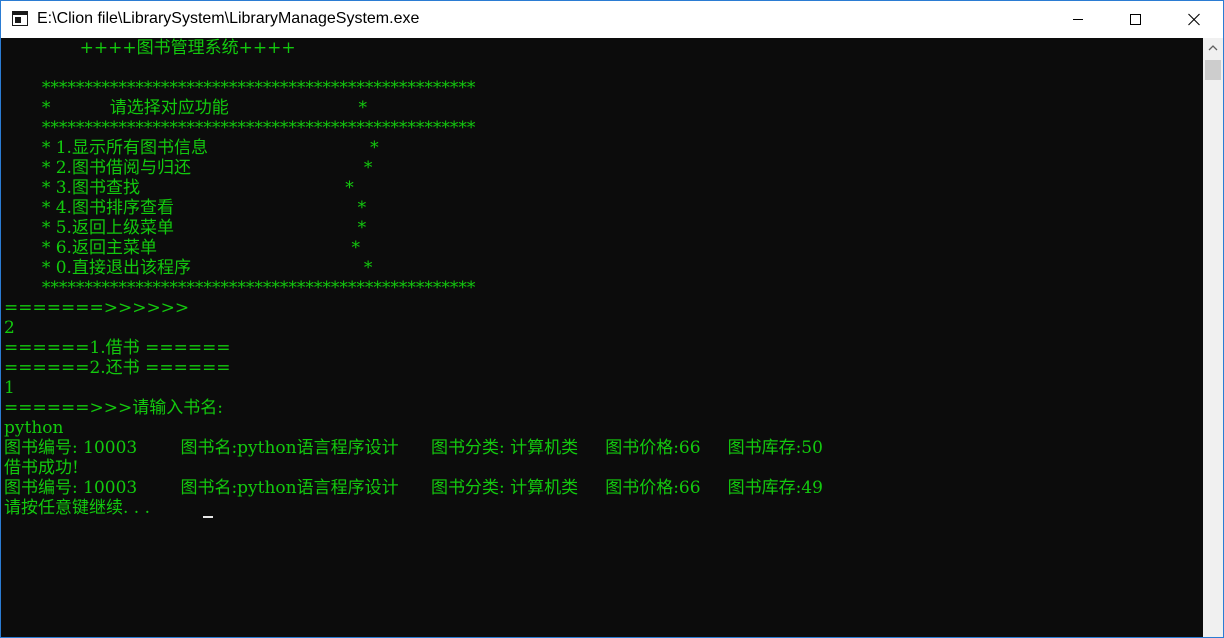  What do you see at coordinates (150, 48) in the screenshot?
I see `console-line: ++++图书管理系统++++` at bounding box center [150, 48].